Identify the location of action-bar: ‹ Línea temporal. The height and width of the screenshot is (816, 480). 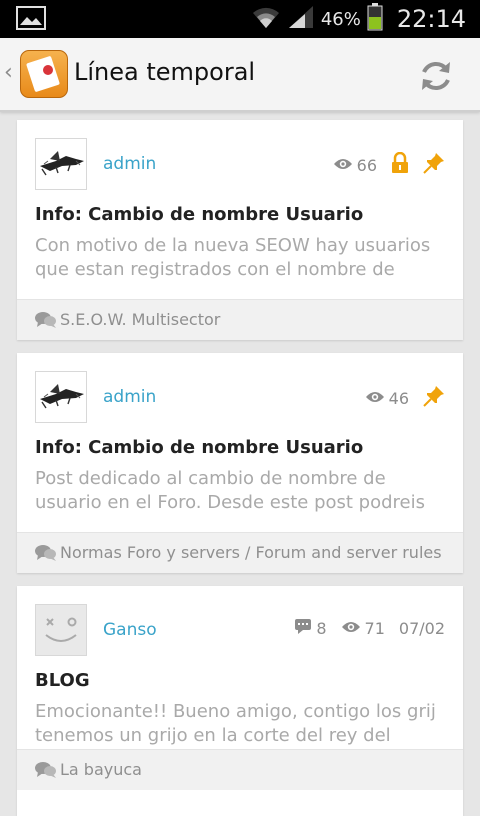
(240, 75).